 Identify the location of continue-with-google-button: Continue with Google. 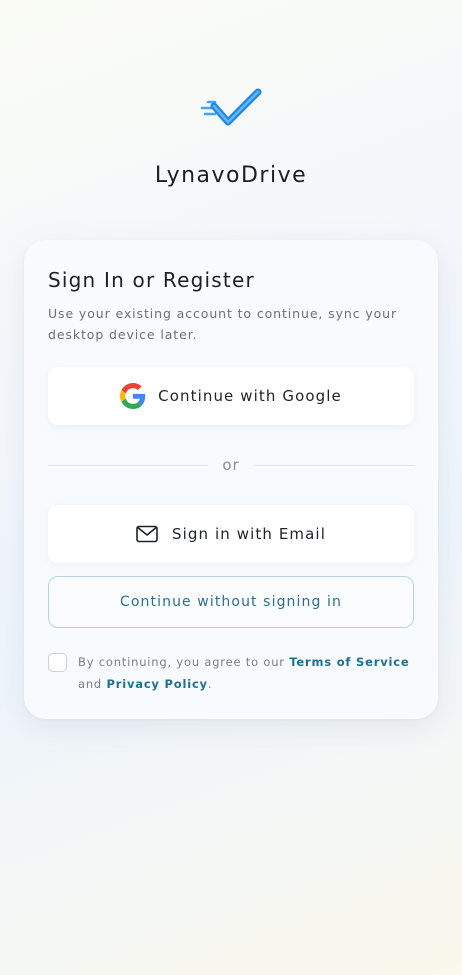
(231, 396).